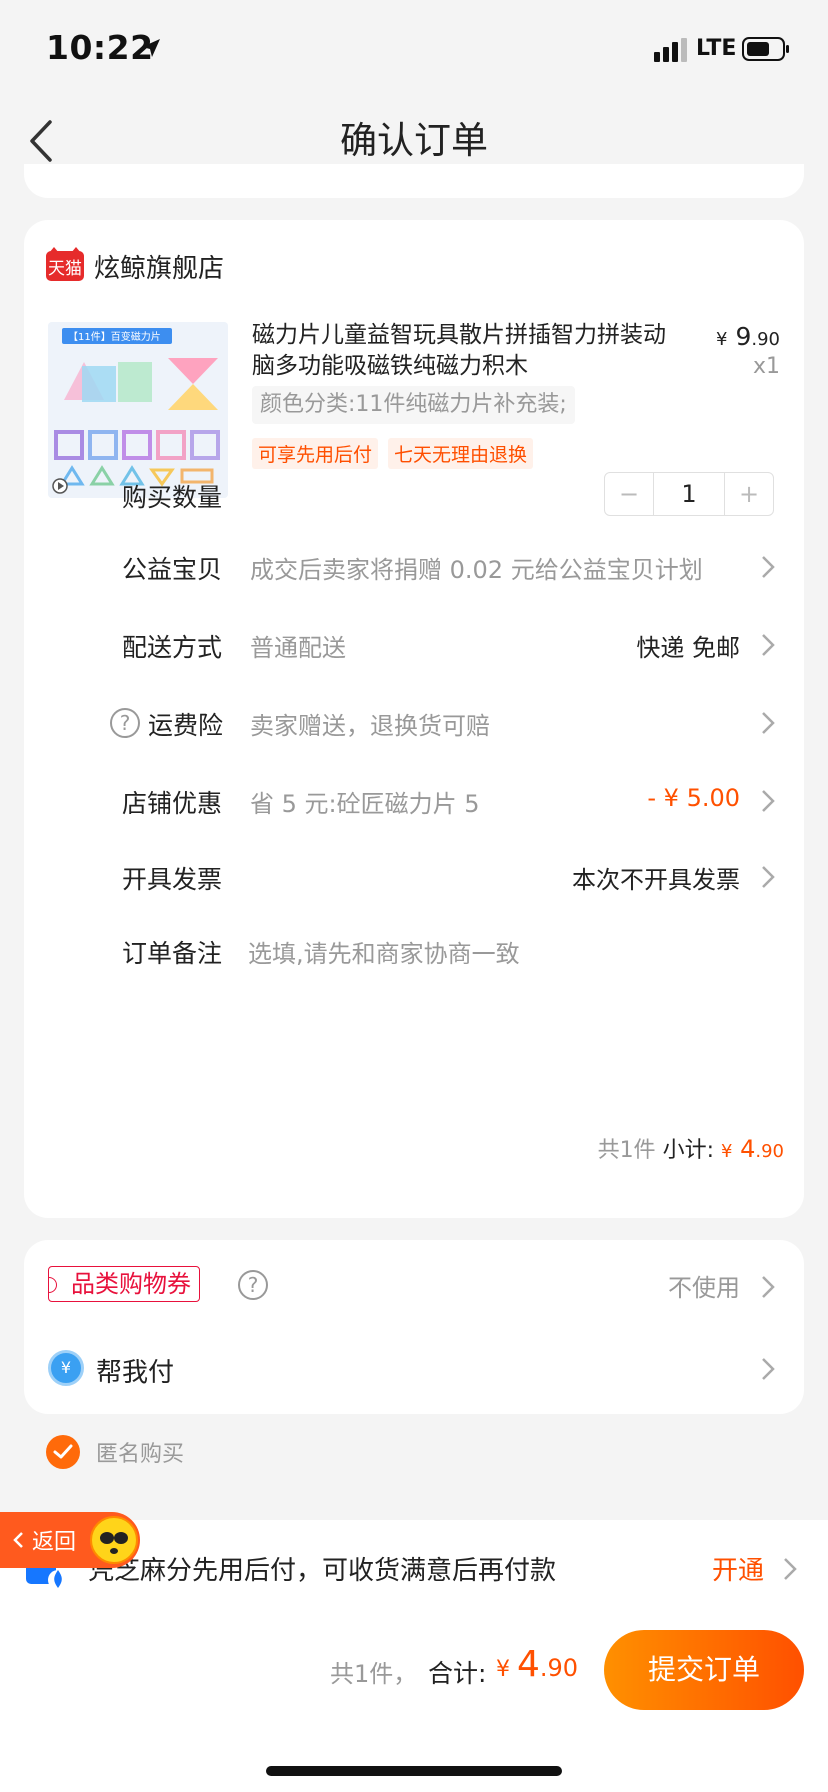 The image size is (828, 1792). Describe the element at coordinates (172, 879) in the screenshot. I see `invoice-label: 开具发票` at that location.